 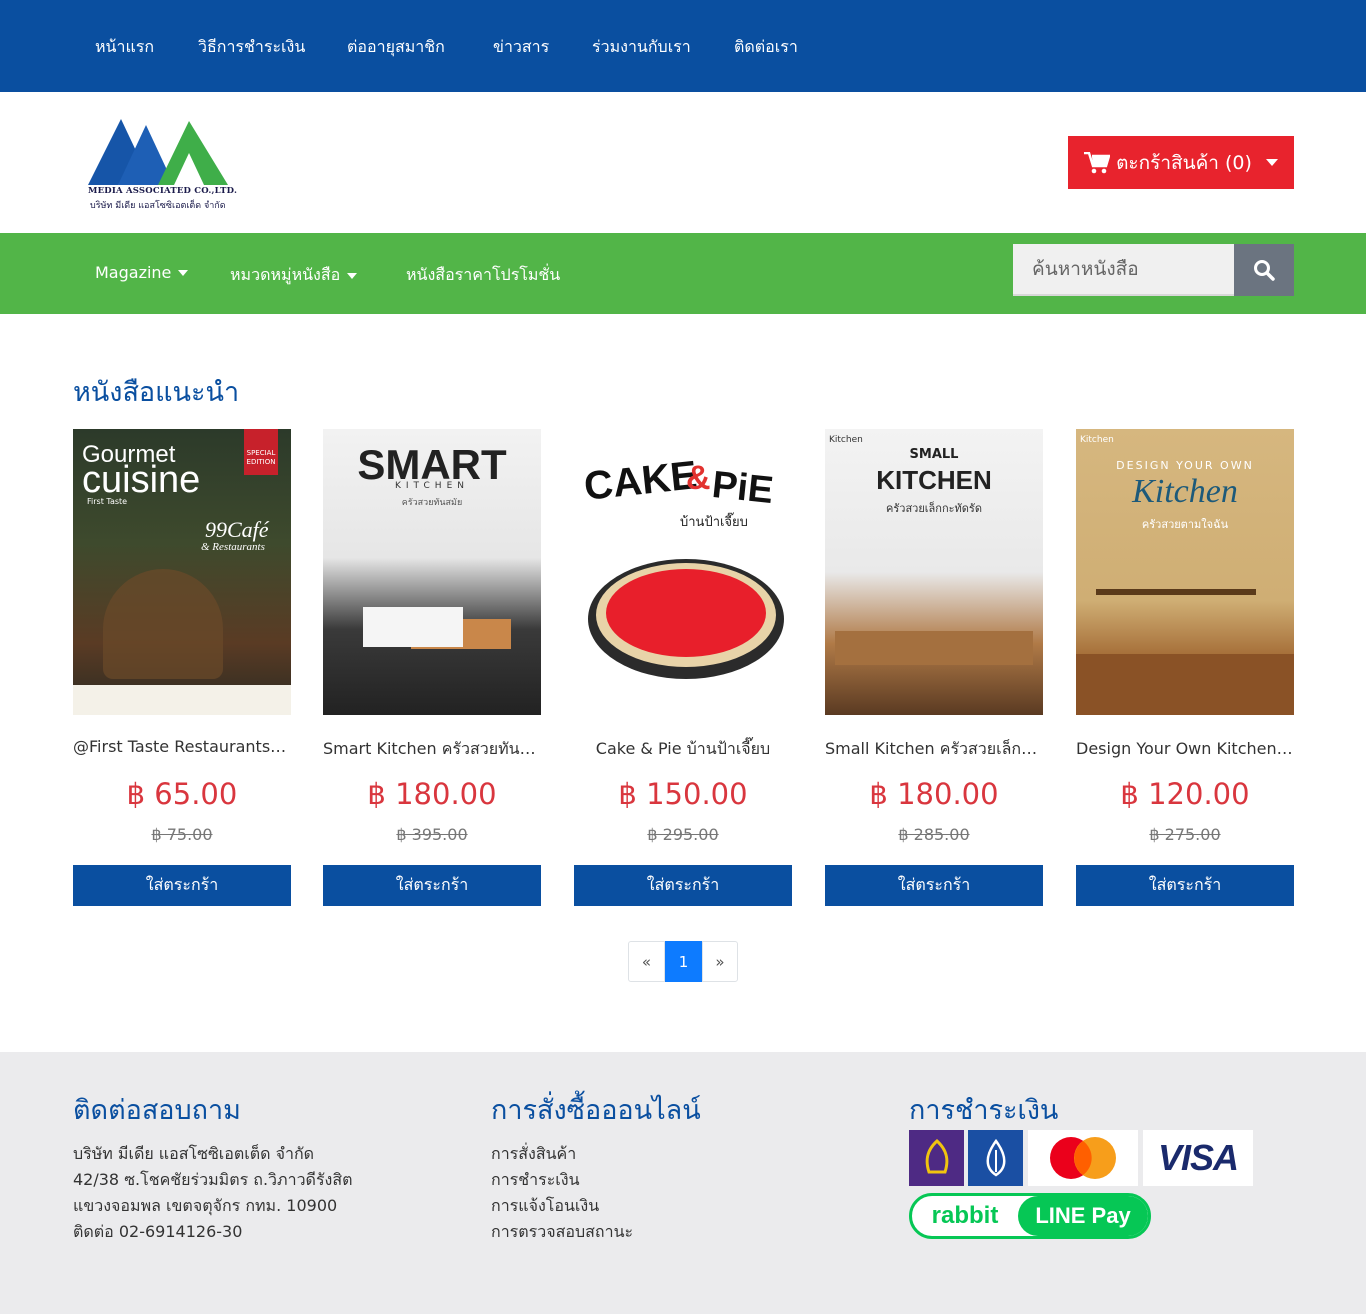 What do you see at coordinates (934, 508) in the screenshot?
I see `cover-text: ครัวสวยเล็กกะทัดรัด` at bounding box center [934, 508].